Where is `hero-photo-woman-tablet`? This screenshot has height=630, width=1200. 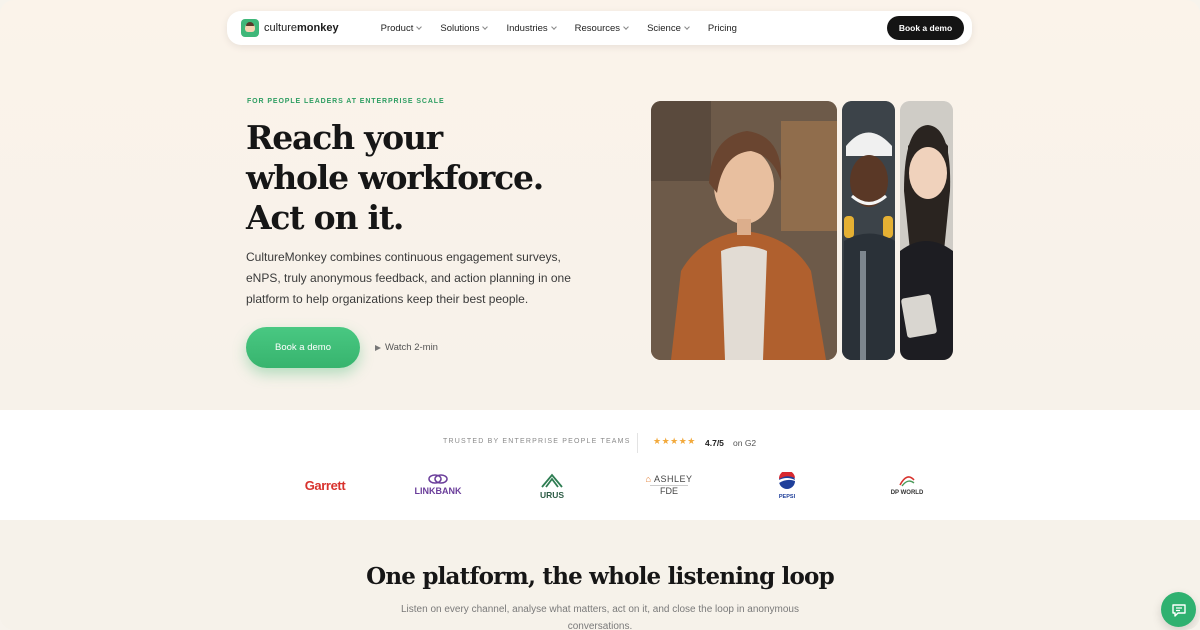
hero-photo-woman-tablet is located at coordinates (926, 230).